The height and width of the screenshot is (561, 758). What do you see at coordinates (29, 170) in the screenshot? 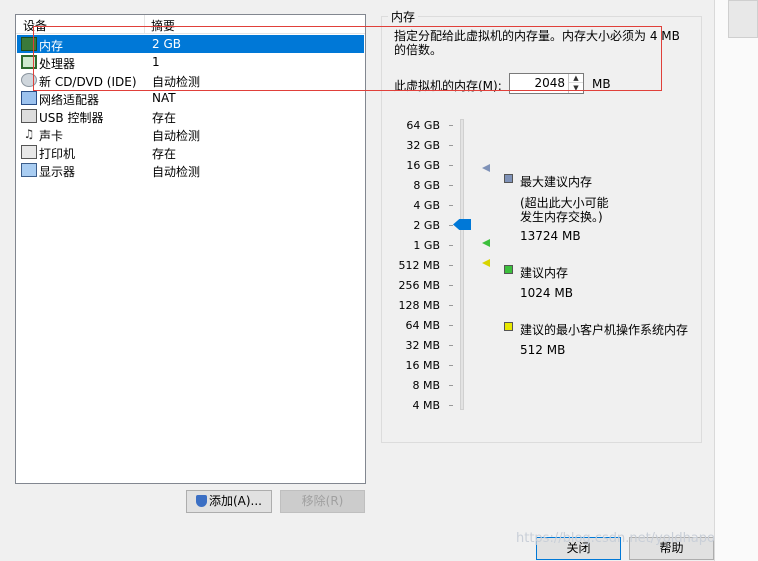
I see `display-icon` at bounding box center [29, 170].